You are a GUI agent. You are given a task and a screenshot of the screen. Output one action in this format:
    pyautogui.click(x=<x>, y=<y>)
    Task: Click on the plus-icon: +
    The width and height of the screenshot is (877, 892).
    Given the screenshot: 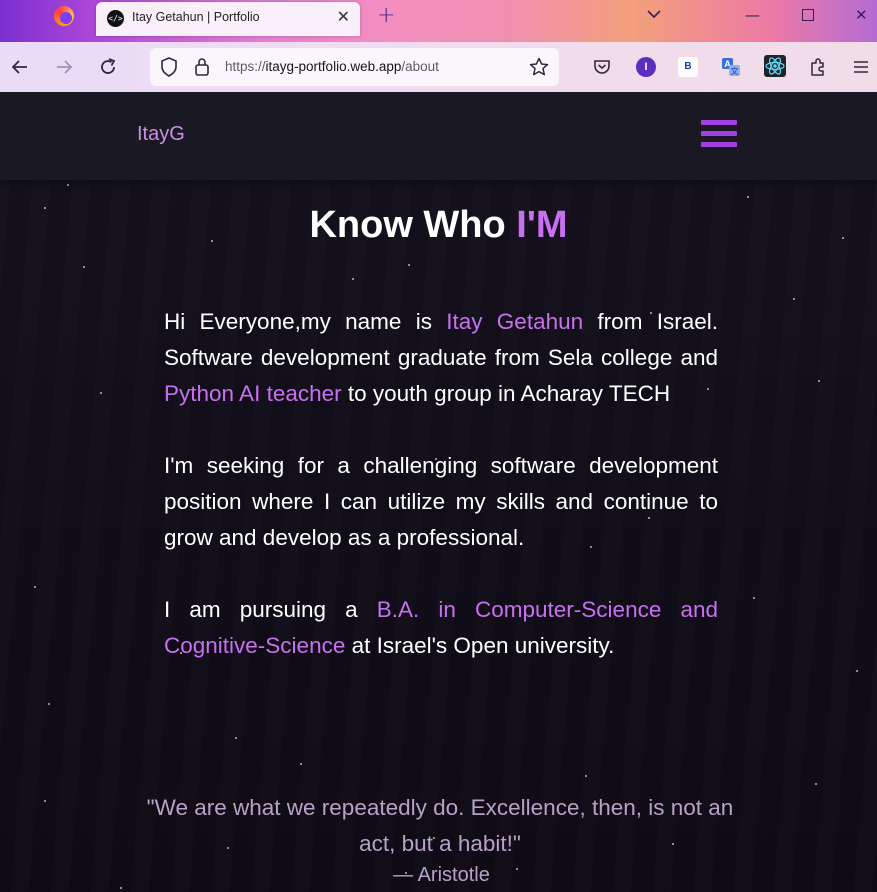 What is the action you would take?
    pyautogui.click(x=386, y=15)
    